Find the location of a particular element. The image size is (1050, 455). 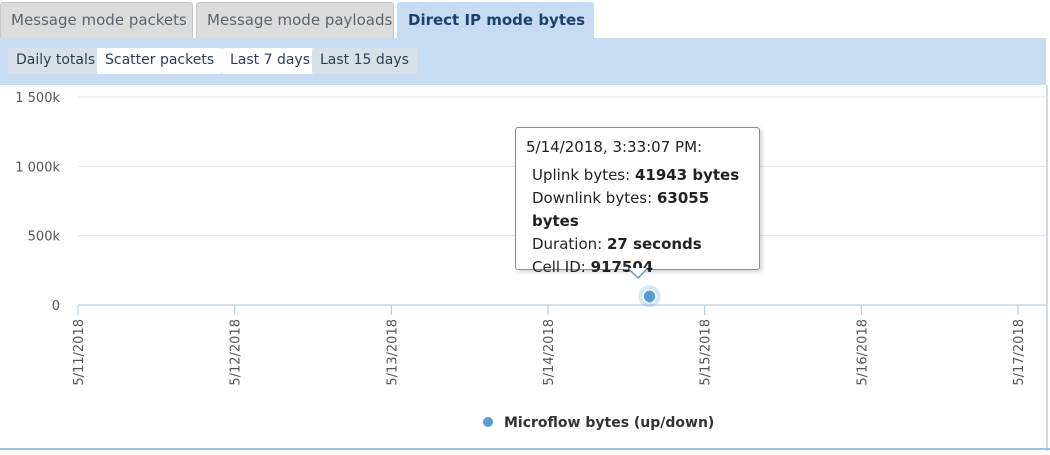

scatter-packets-button: Scatter packets is located at coordinates (160, 61).